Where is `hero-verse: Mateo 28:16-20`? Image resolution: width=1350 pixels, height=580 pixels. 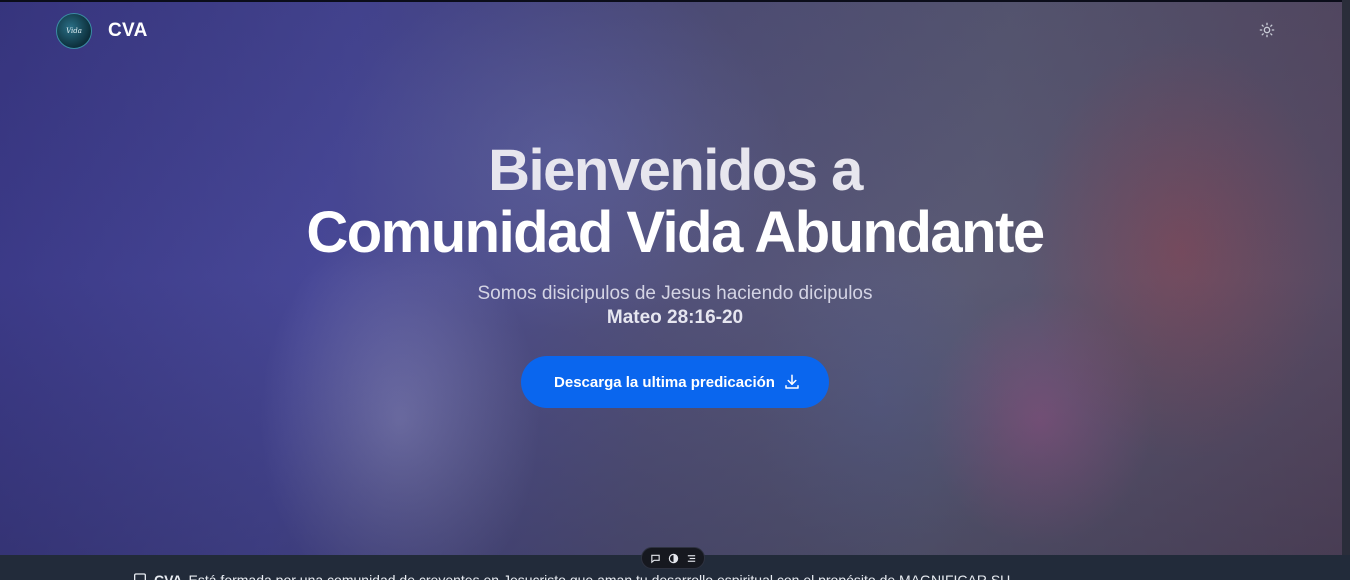 hero-verse: Mateo 28:16-20 is located at coordinates (675, 317).